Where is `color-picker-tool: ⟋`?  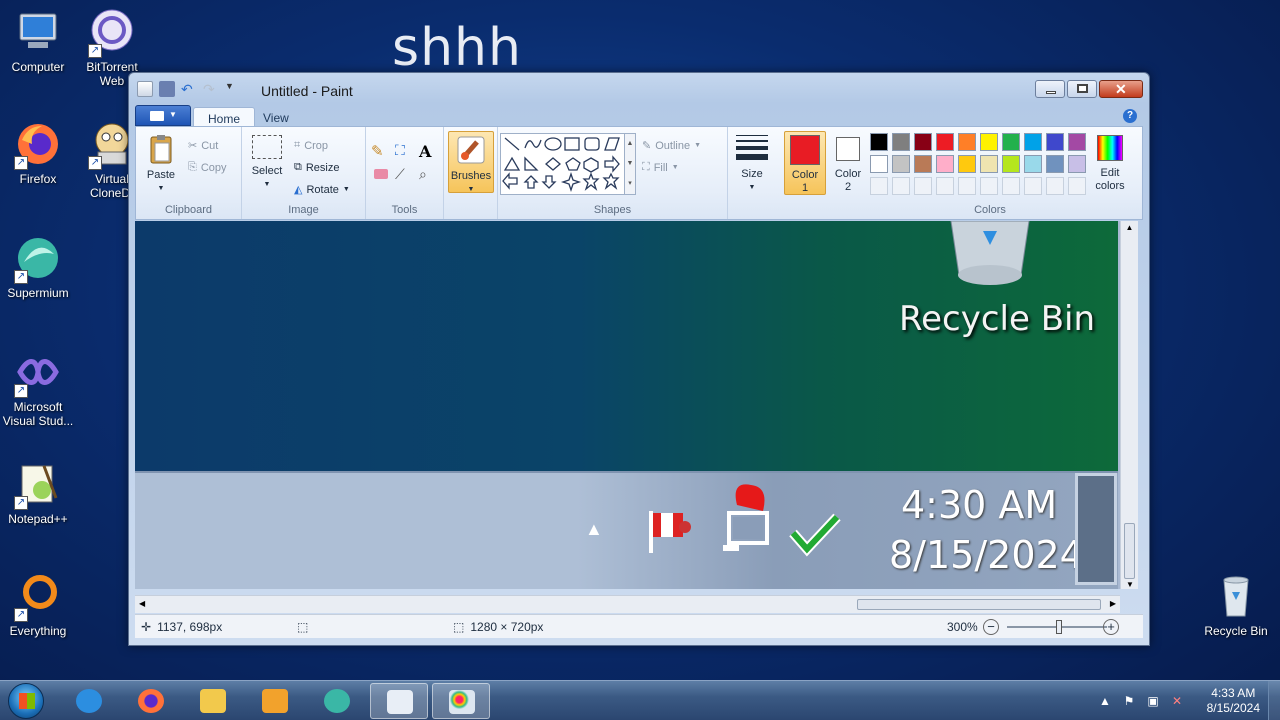
color-picker-tool: ⟋ is located at coordinates (404, 175).